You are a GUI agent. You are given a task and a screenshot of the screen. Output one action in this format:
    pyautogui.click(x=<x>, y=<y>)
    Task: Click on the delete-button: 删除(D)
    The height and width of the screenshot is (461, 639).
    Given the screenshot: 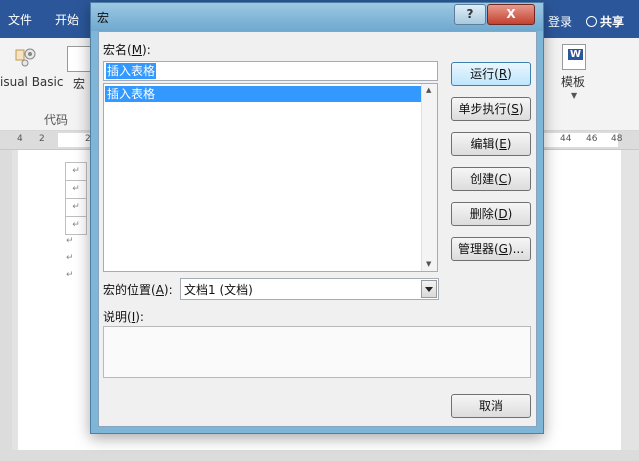 What is the action you would take?
    pyautogui.click(x=491, y=214)
    